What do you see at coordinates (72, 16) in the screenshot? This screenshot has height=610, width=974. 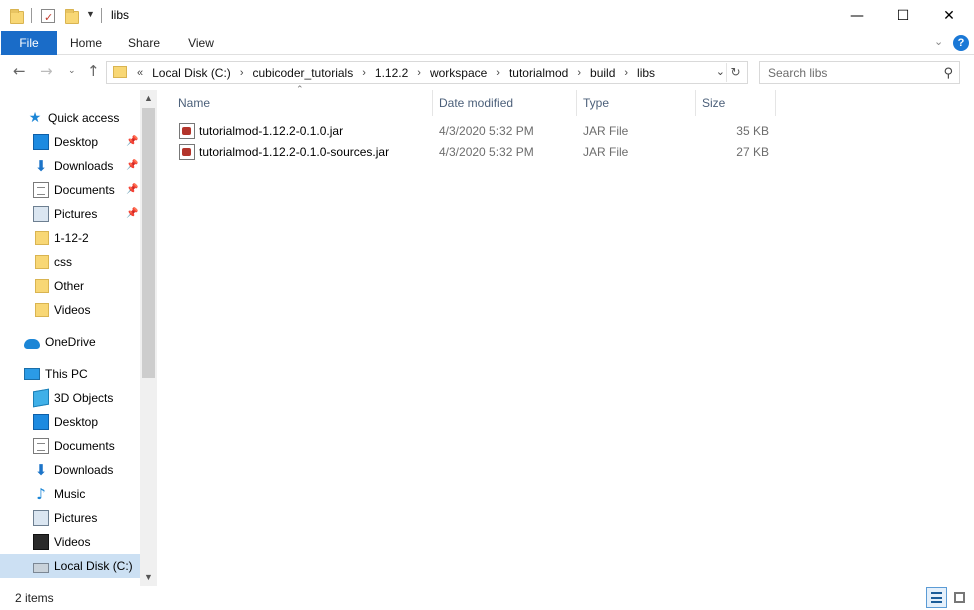 I see `new-folder-icon` at bounding box center [72, 16].